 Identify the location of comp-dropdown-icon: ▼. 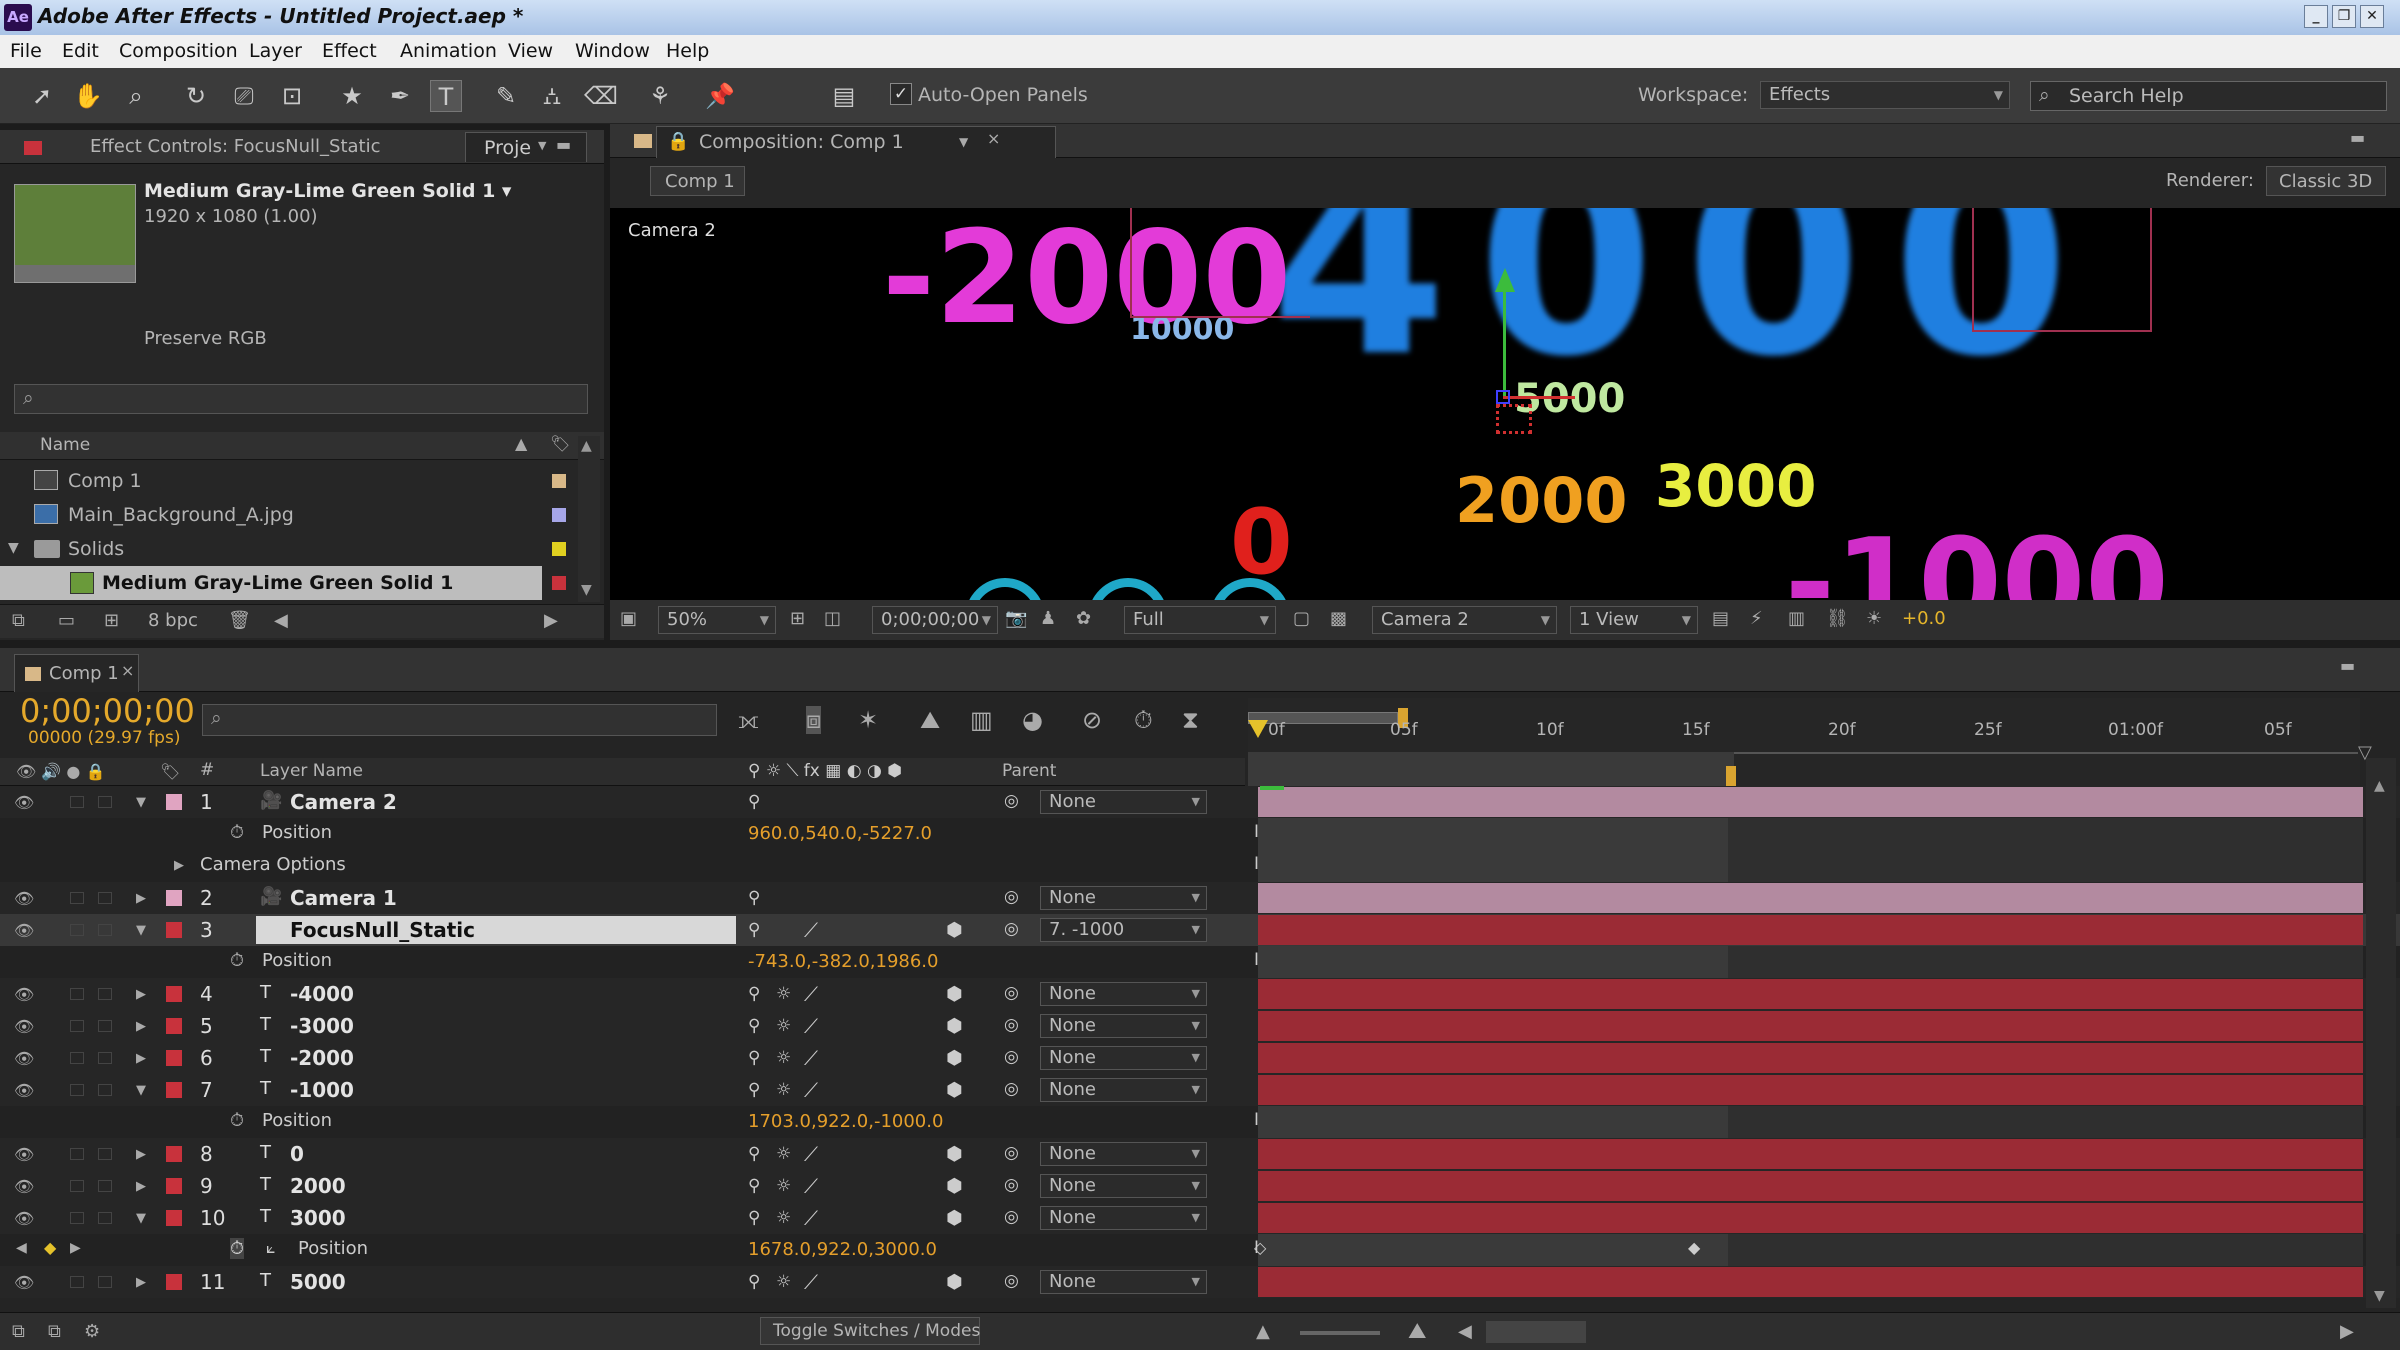
(963, 142).